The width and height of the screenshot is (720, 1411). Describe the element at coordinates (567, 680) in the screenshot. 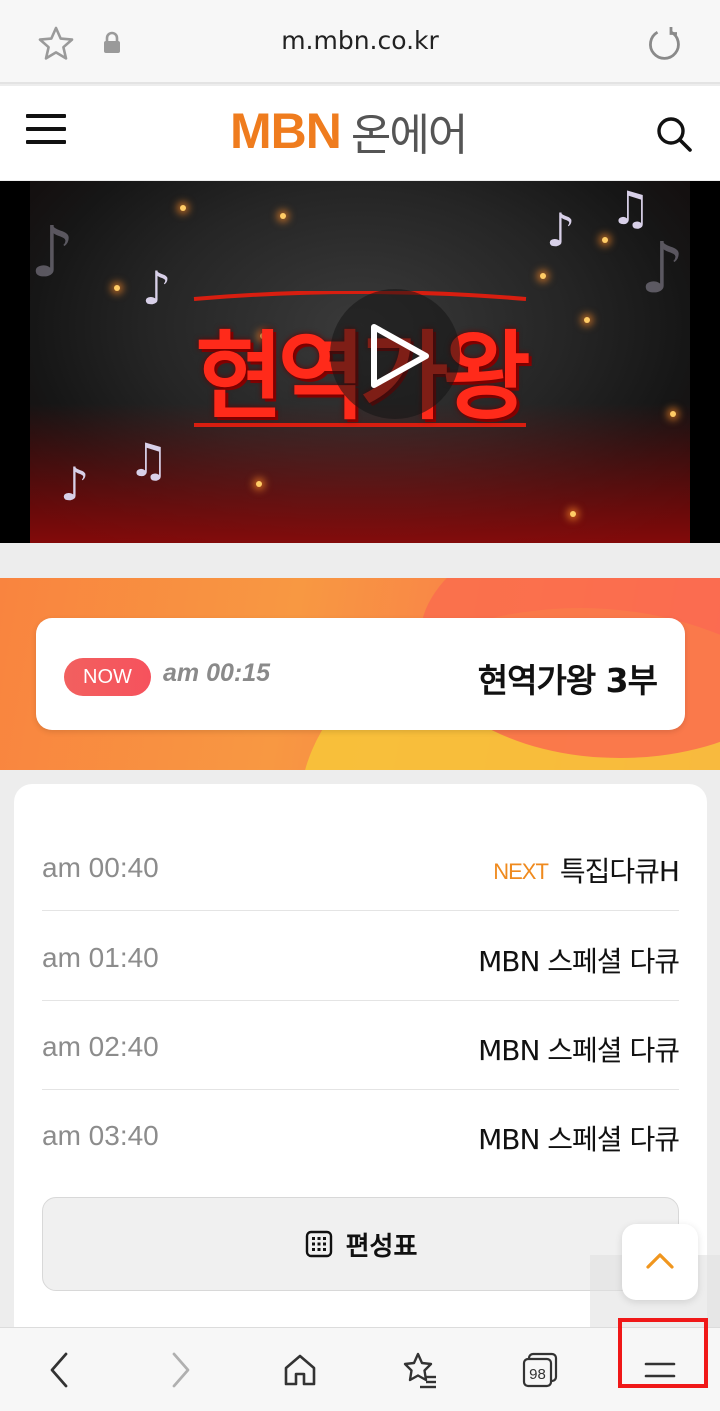

I see `now-program-title: 현역가왕 3부` at that location.